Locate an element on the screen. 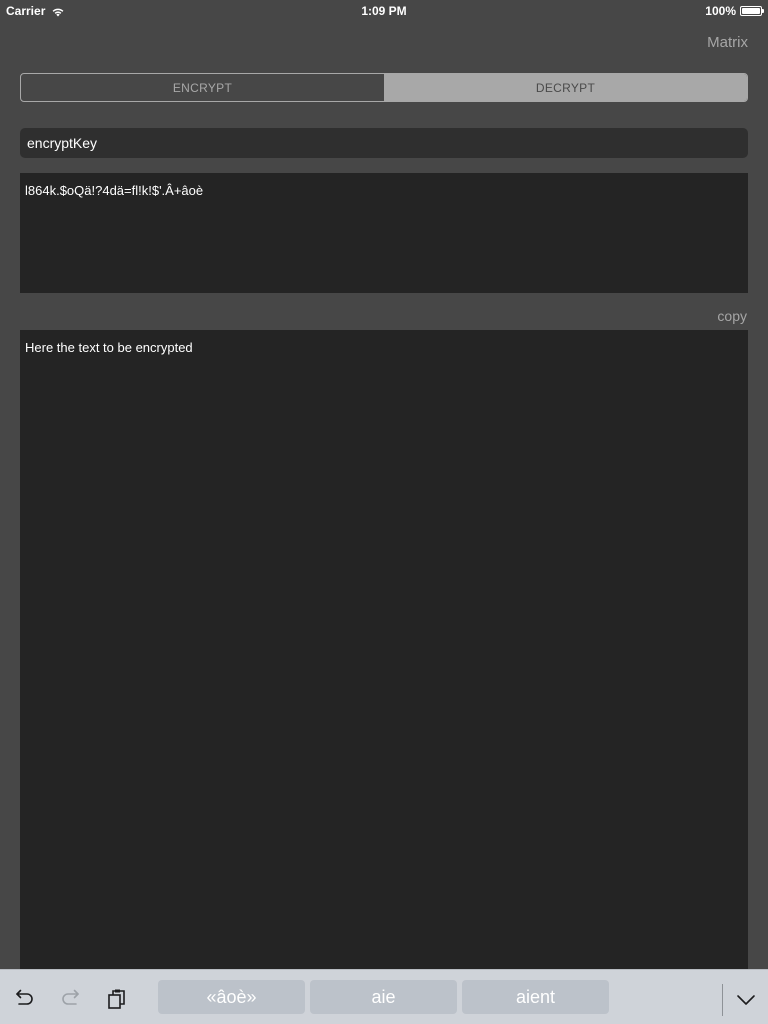 The image size is (768, 1024). status-time: 1:09 PM is located at coordinates (384, 11).